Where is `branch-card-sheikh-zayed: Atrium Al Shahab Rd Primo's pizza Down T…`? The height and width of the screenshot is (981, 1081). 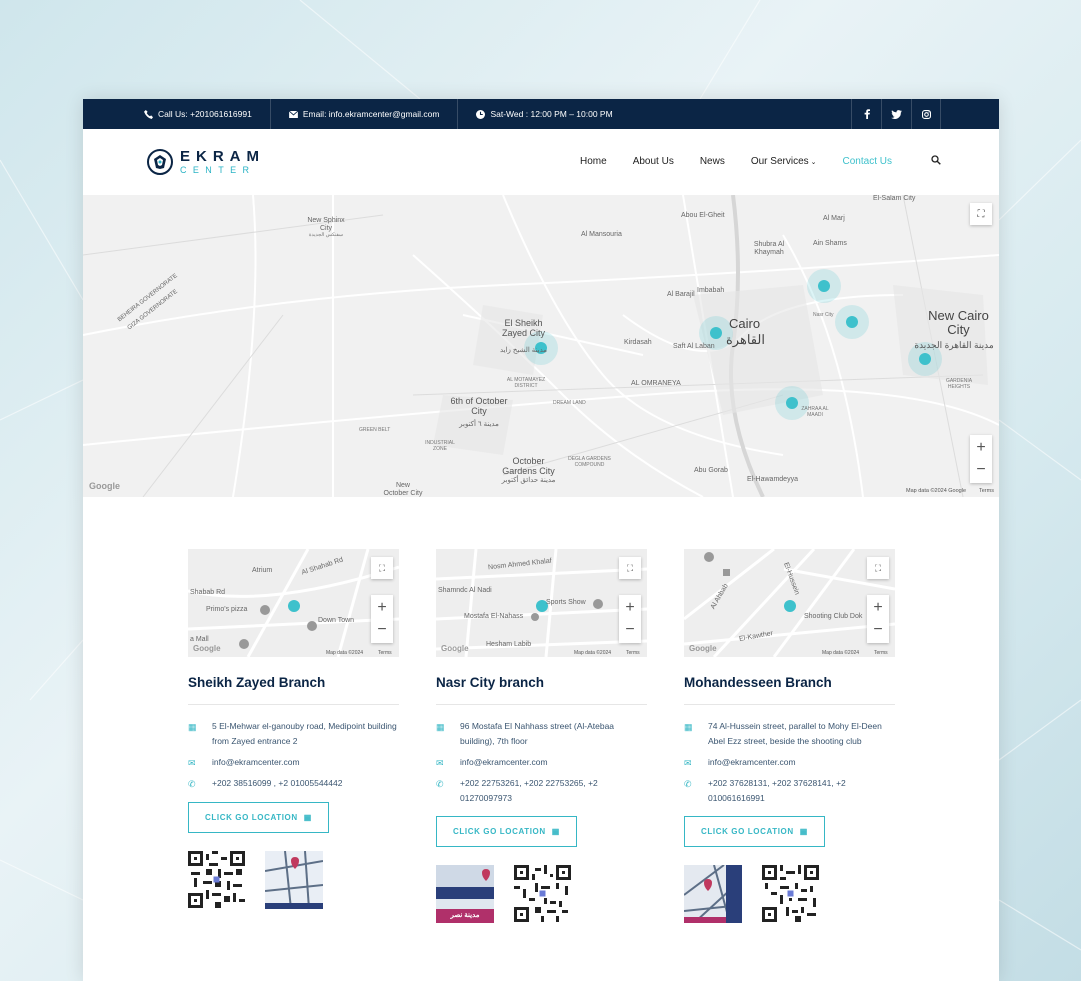
branch-card-sheikh-zayed: Atrium Al Shahab Rd Primo's pizza Down T… is located at coordinates (293, 729).